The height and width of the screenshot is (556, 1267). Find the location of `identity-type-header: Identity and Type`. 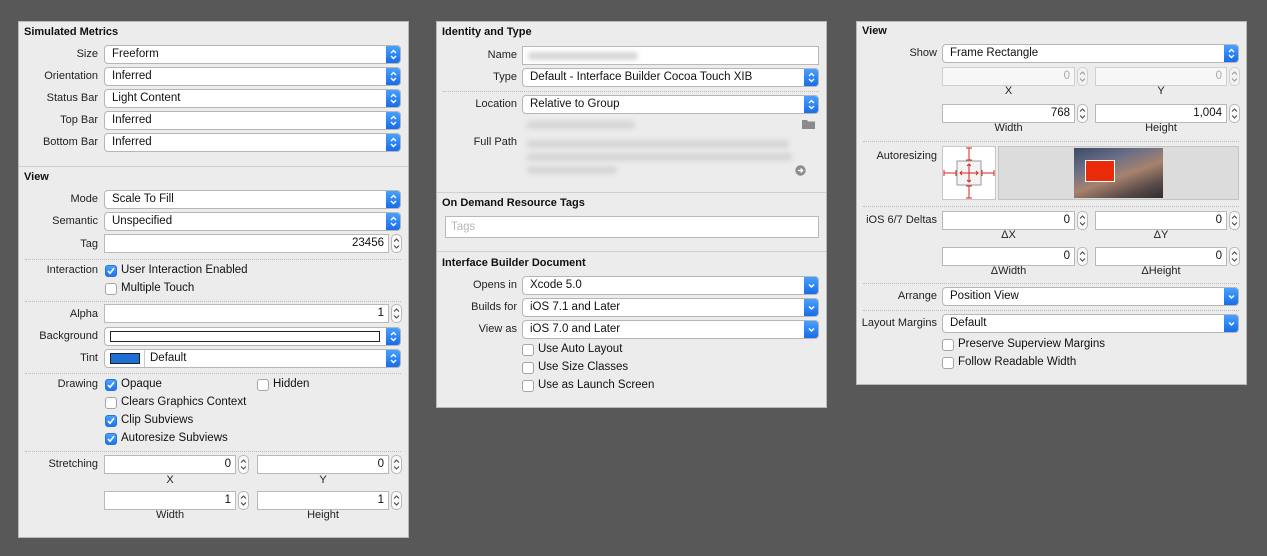

identity-type-header: Identity and Type is located at coordinates (487, 32).